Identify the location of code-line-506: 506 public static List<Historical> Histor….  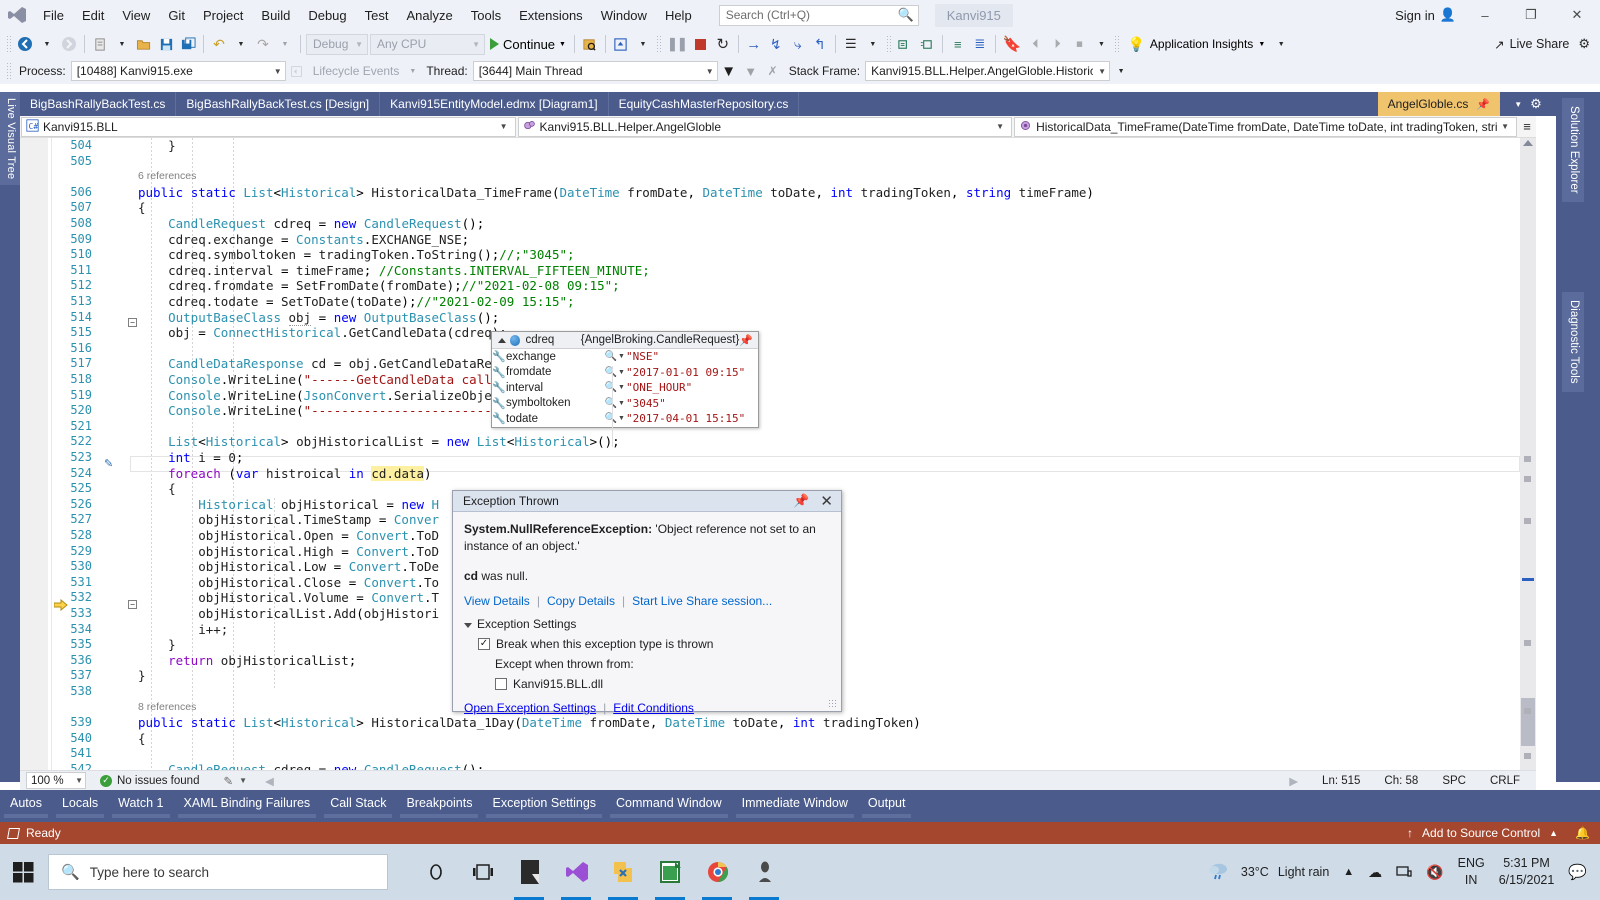
(770, 193).